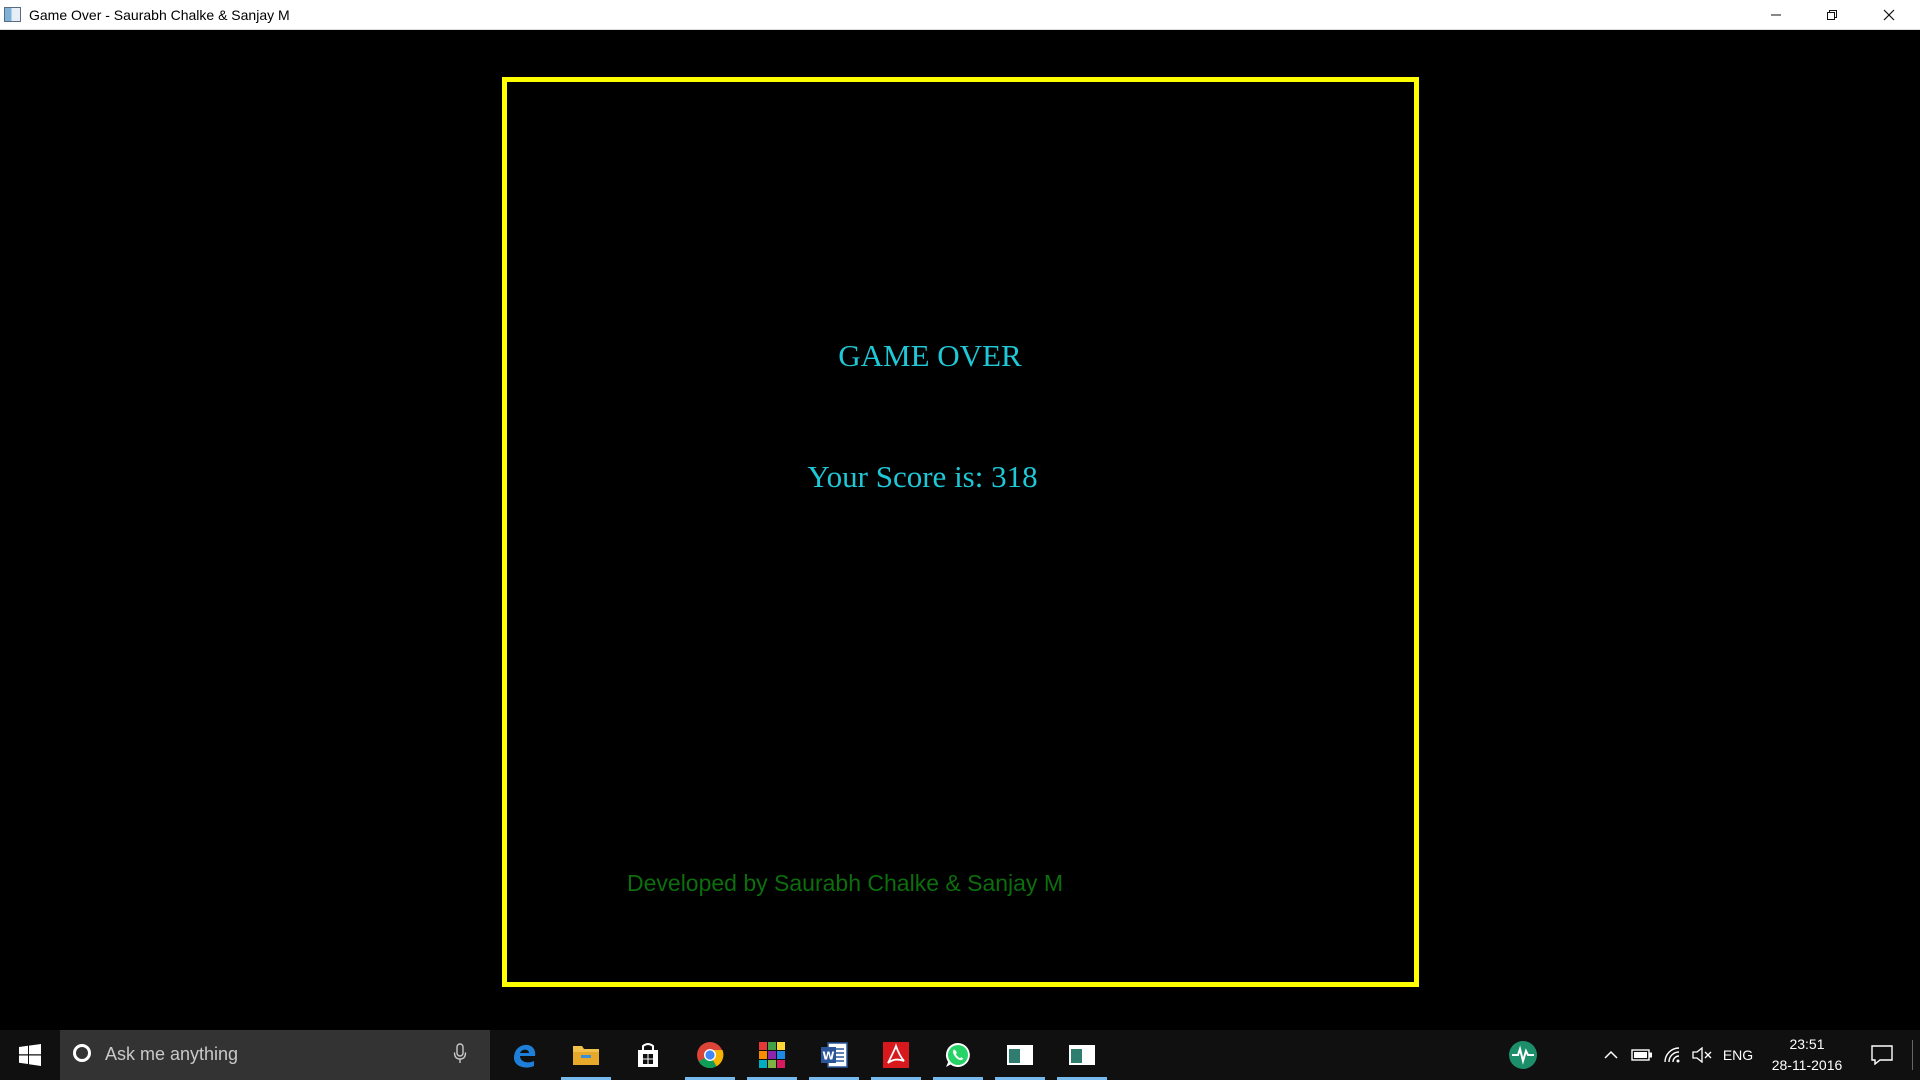 This screenshot has height=1080, width=1920. What do you see at coordinates (1912, 1055) in the screenshot?
I see `show-desktop-divider` at bounding box center [1912, 1055].